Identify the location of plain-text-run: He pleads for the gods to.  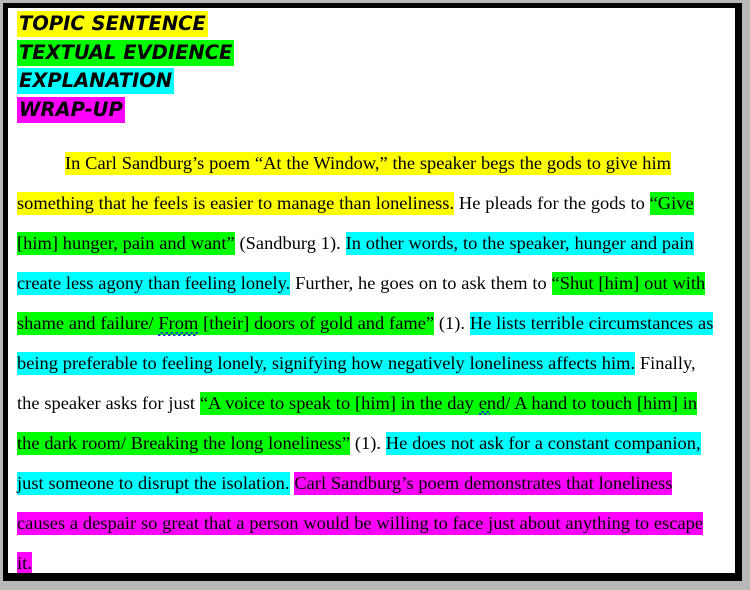
(552, 203).